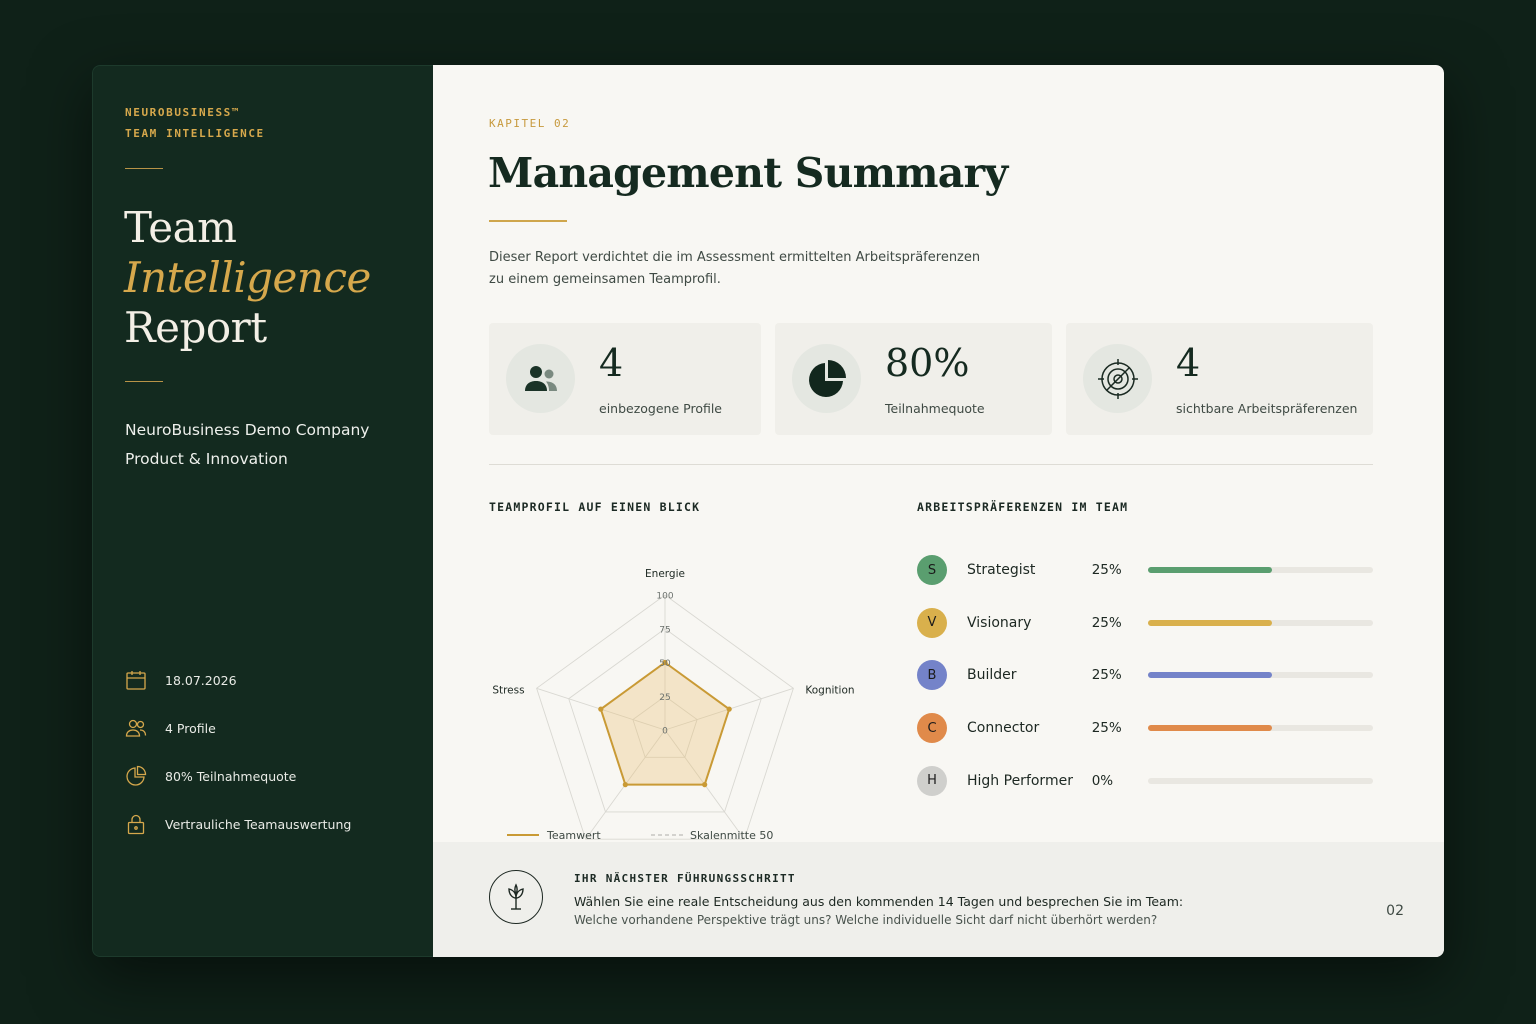 This screenshot has width=1536, height=1024. I want to click on plant-icon-wrap, so click(516, 897).